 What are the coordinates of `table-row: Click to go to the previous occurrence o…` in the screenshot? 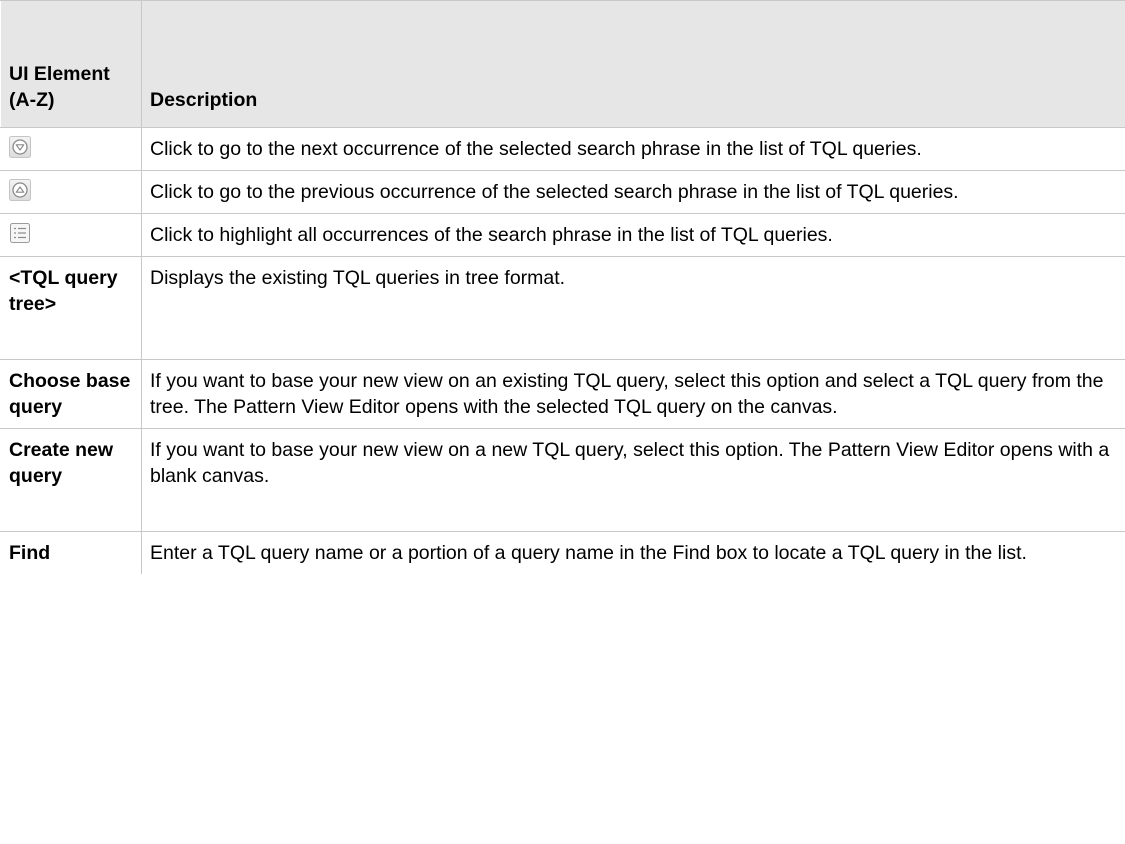 It's located at (562, 192).